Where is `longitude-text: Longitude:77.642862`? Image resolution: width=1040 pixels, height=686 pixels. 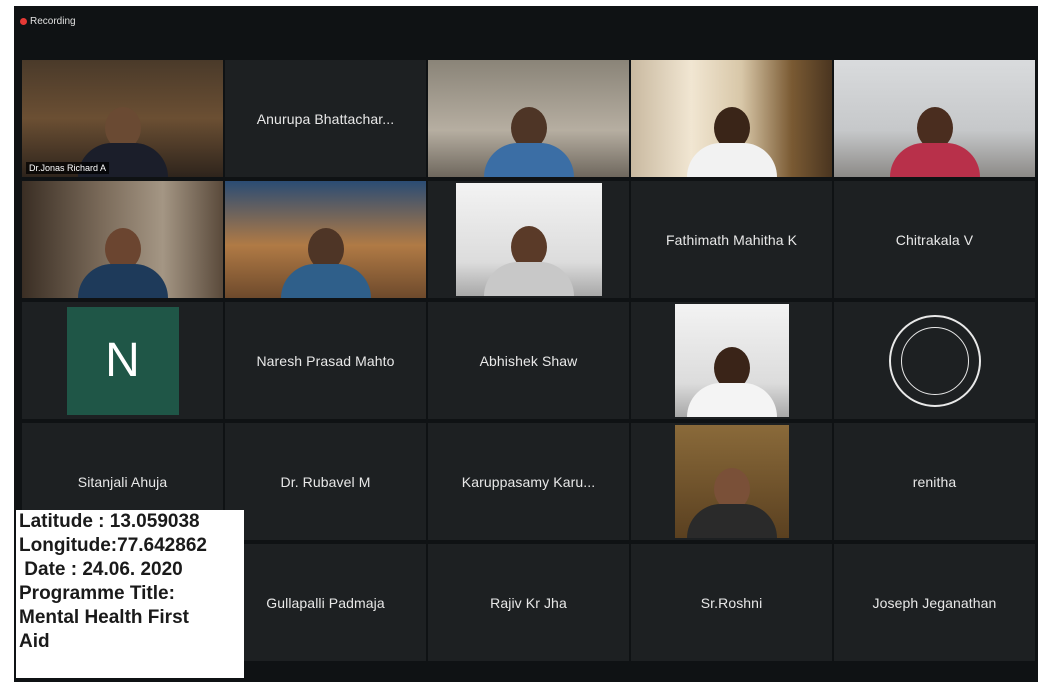
longitude-text: Longitude:77.642862 is located at coordinates (113, 545).